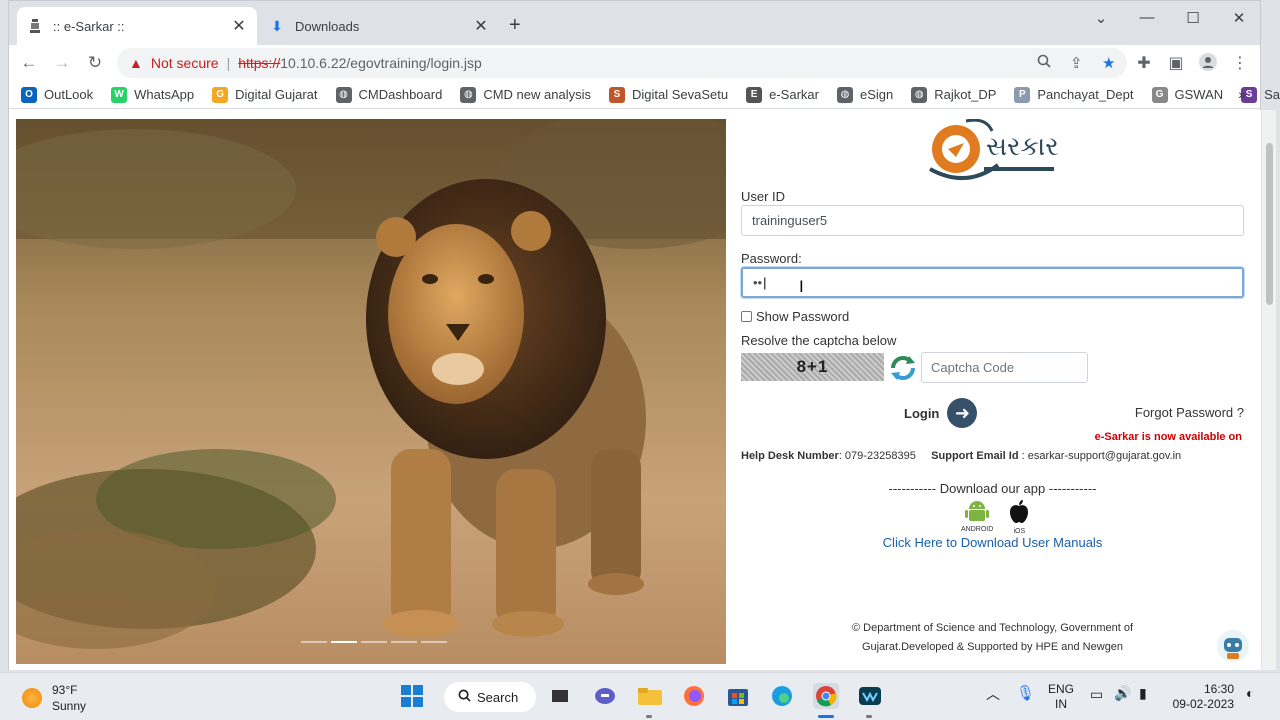  Describe the element at coordinates (1250, 693) in the screenshot. I see `notification-icon: ◐` at that location.